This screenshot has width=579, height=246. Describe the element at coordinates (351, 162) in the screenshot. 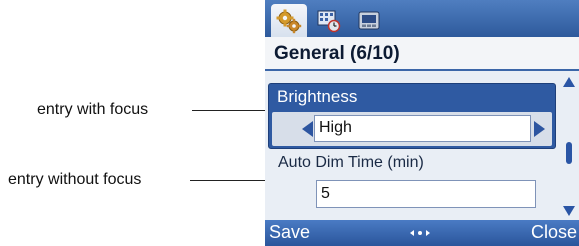

I see `entry-label-auto-dim: Auto Dim Time (min)` at that location.